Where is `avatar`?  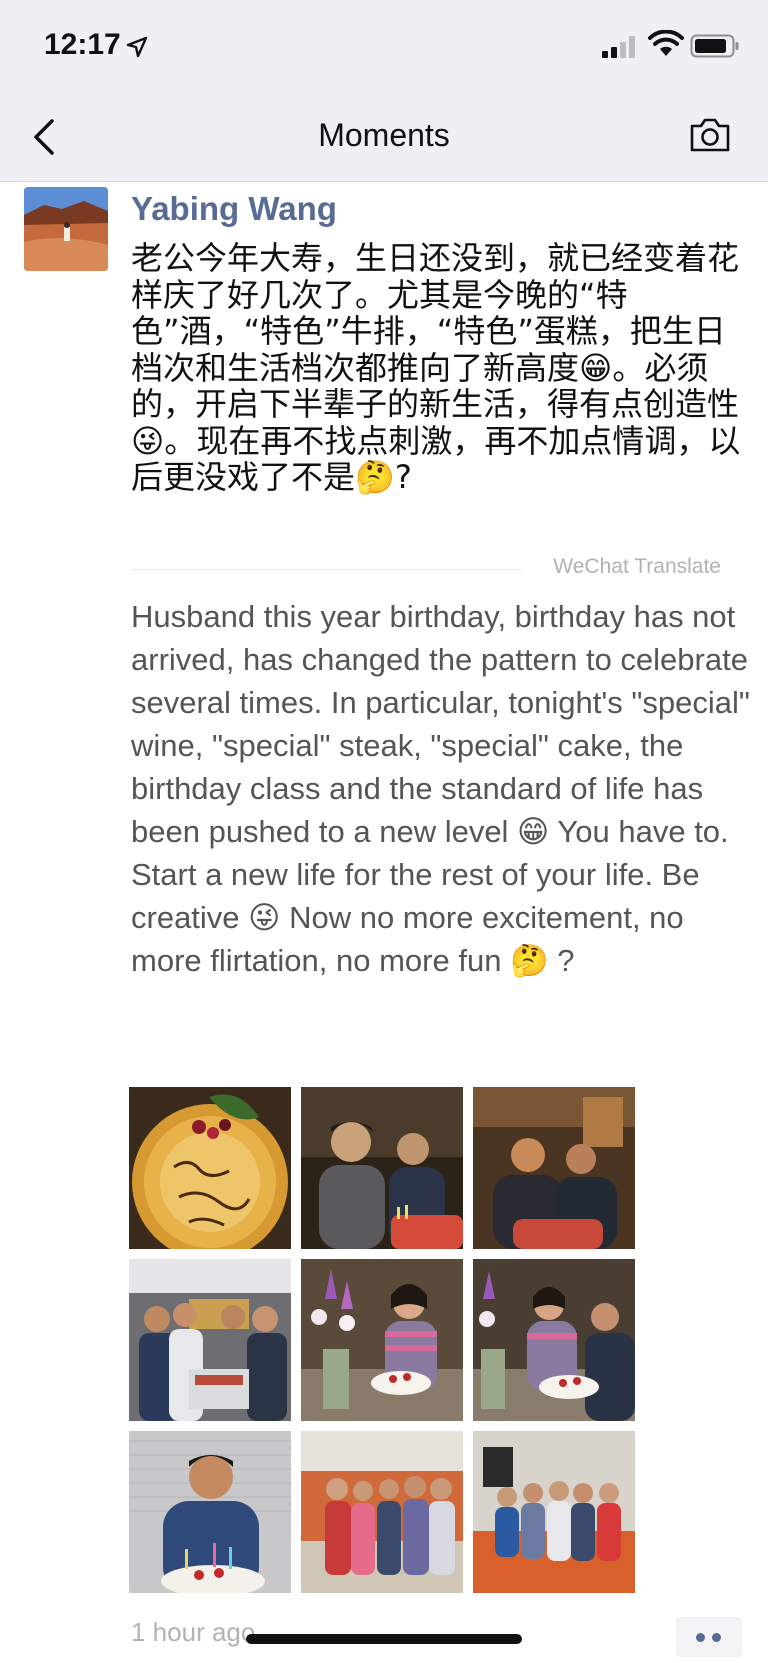 avatar is located at coordinates (66, 229).